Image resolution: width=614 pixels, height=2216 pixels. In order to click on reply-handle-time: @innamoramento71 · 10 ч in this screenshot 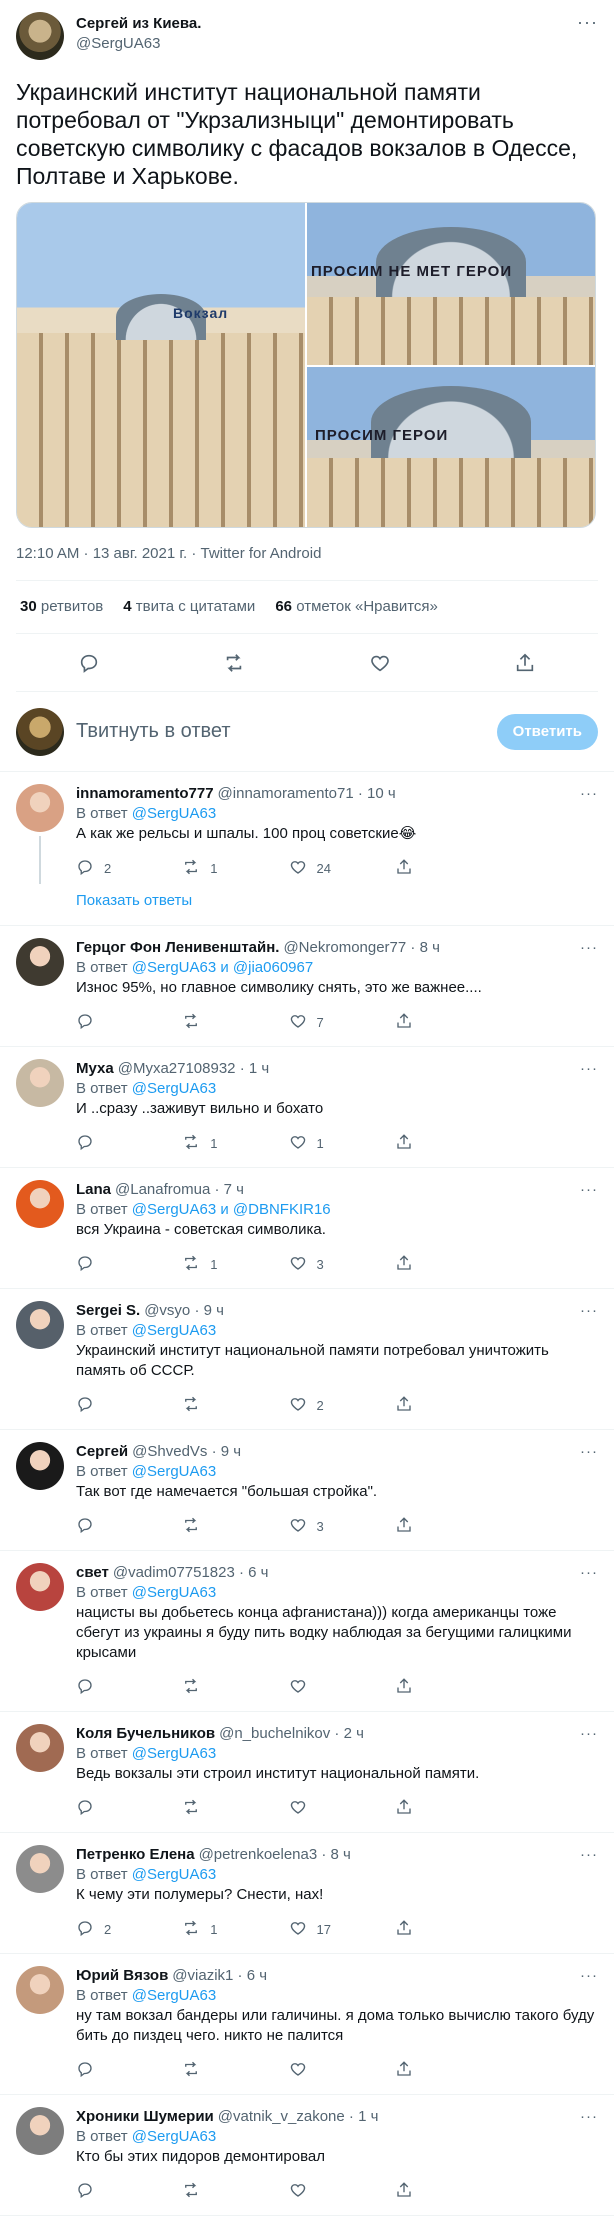, I will do `click(307, 794)`.